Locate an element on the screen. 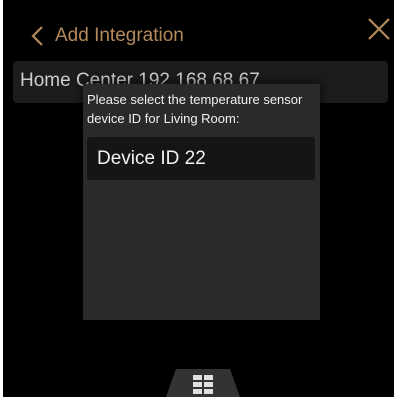 Image resolution: width=394 pixels, height=397 pixels. device-option: Device ID 22 is located at coordinates (201, 158).